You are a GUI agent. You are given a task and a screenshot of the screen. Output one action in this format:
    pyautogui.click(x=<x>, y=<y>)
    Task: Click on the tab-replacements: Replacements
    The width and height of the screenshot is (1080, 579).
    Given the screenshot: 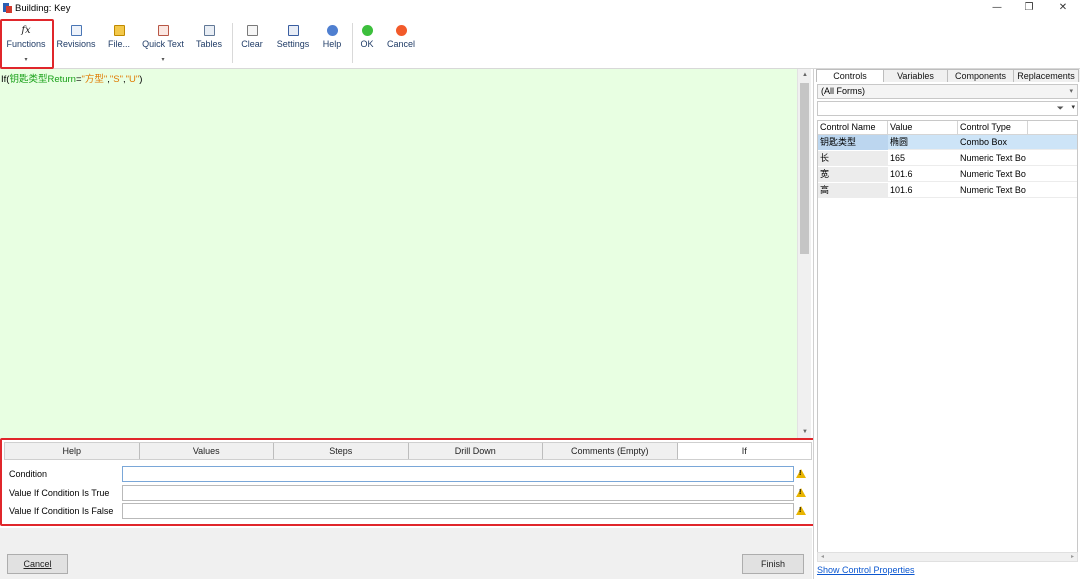 What is the action you would take?
    pyautogui.click(x=1046, y=75)
    